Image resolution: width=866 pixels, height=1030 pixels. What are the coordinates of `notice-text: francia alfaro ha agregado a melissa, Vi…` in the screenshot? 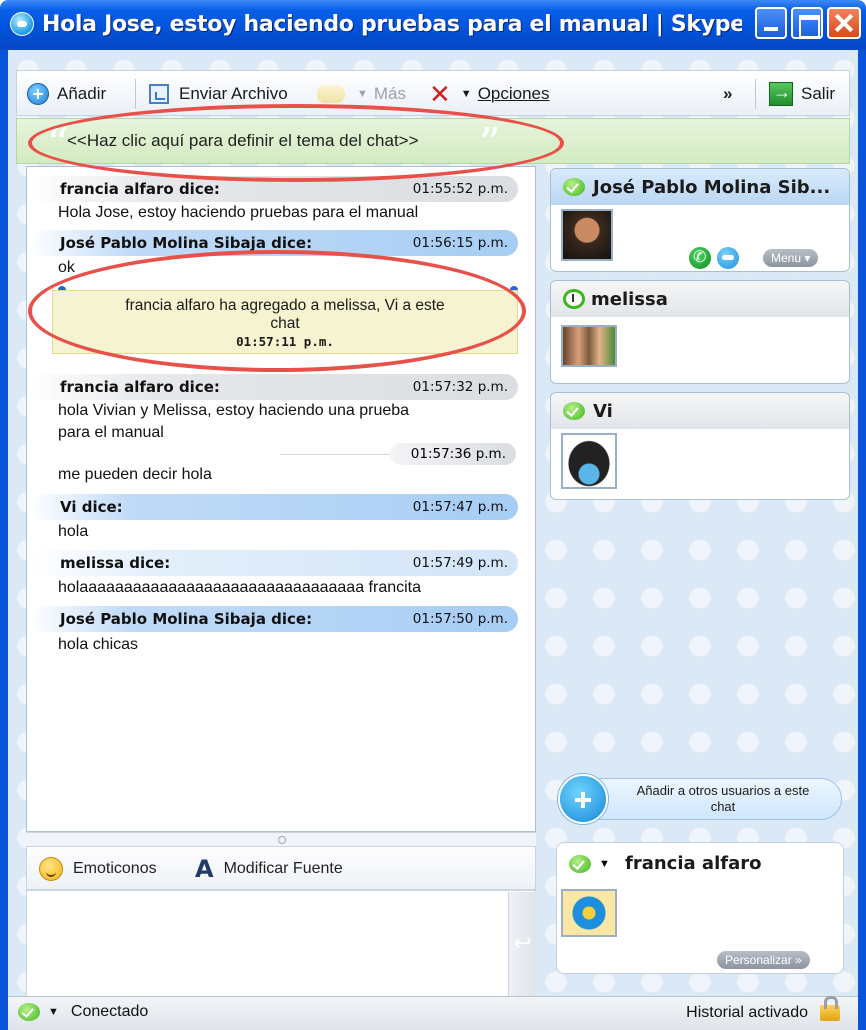 It's located at (285, 305).